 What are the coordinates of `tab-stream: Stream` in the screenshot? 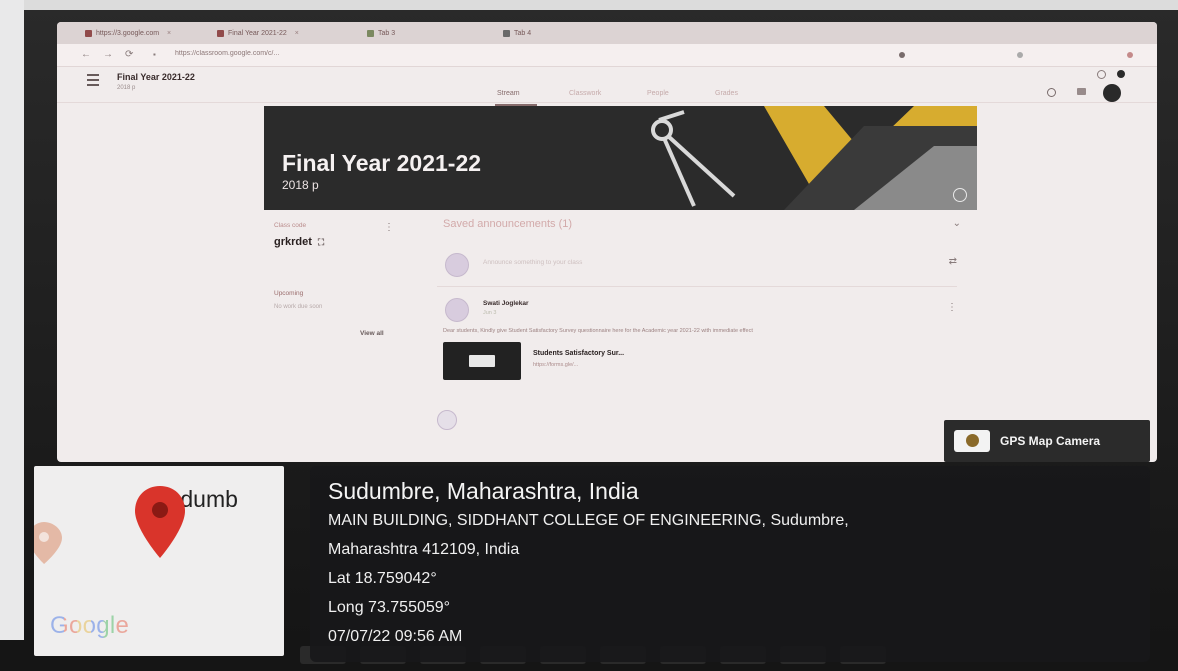 It's located at (516, 98).